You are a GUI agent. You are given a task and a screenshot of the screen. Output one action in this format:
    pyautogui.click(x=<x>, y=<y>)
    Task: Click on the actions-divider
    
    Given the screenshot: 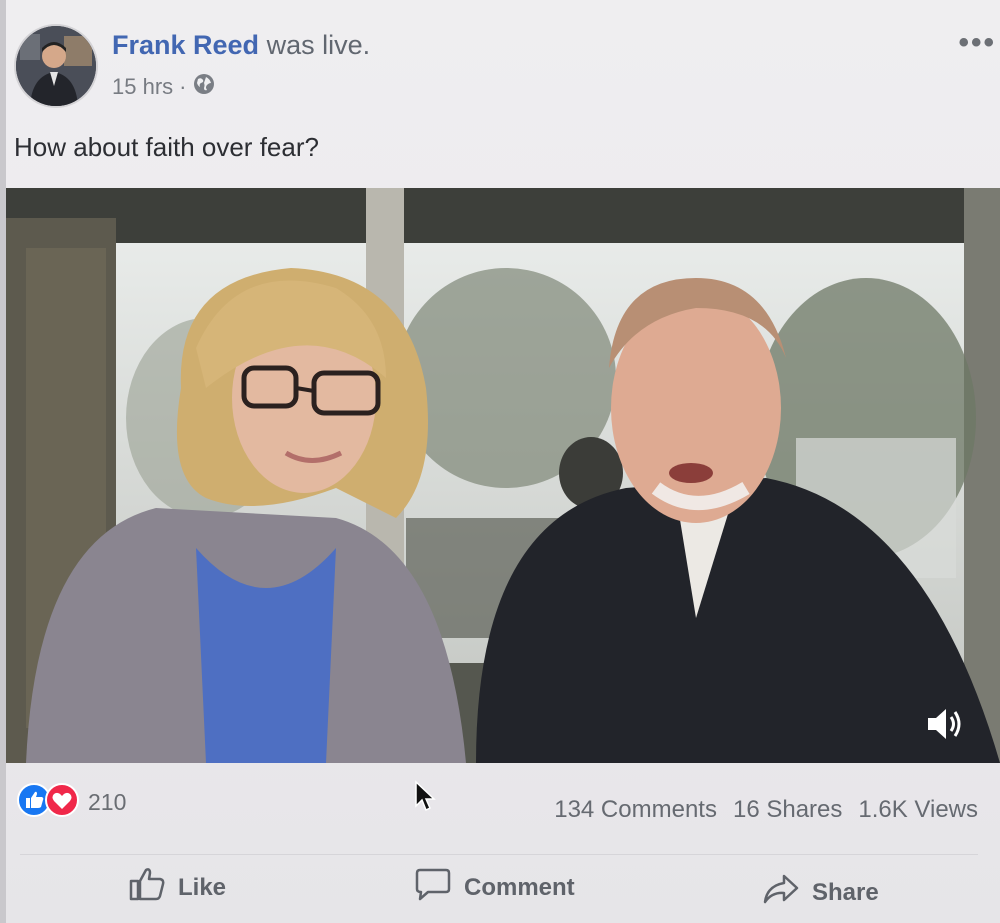 What is the action you would take?
    pyautogui.click(x=499, y=854)
    